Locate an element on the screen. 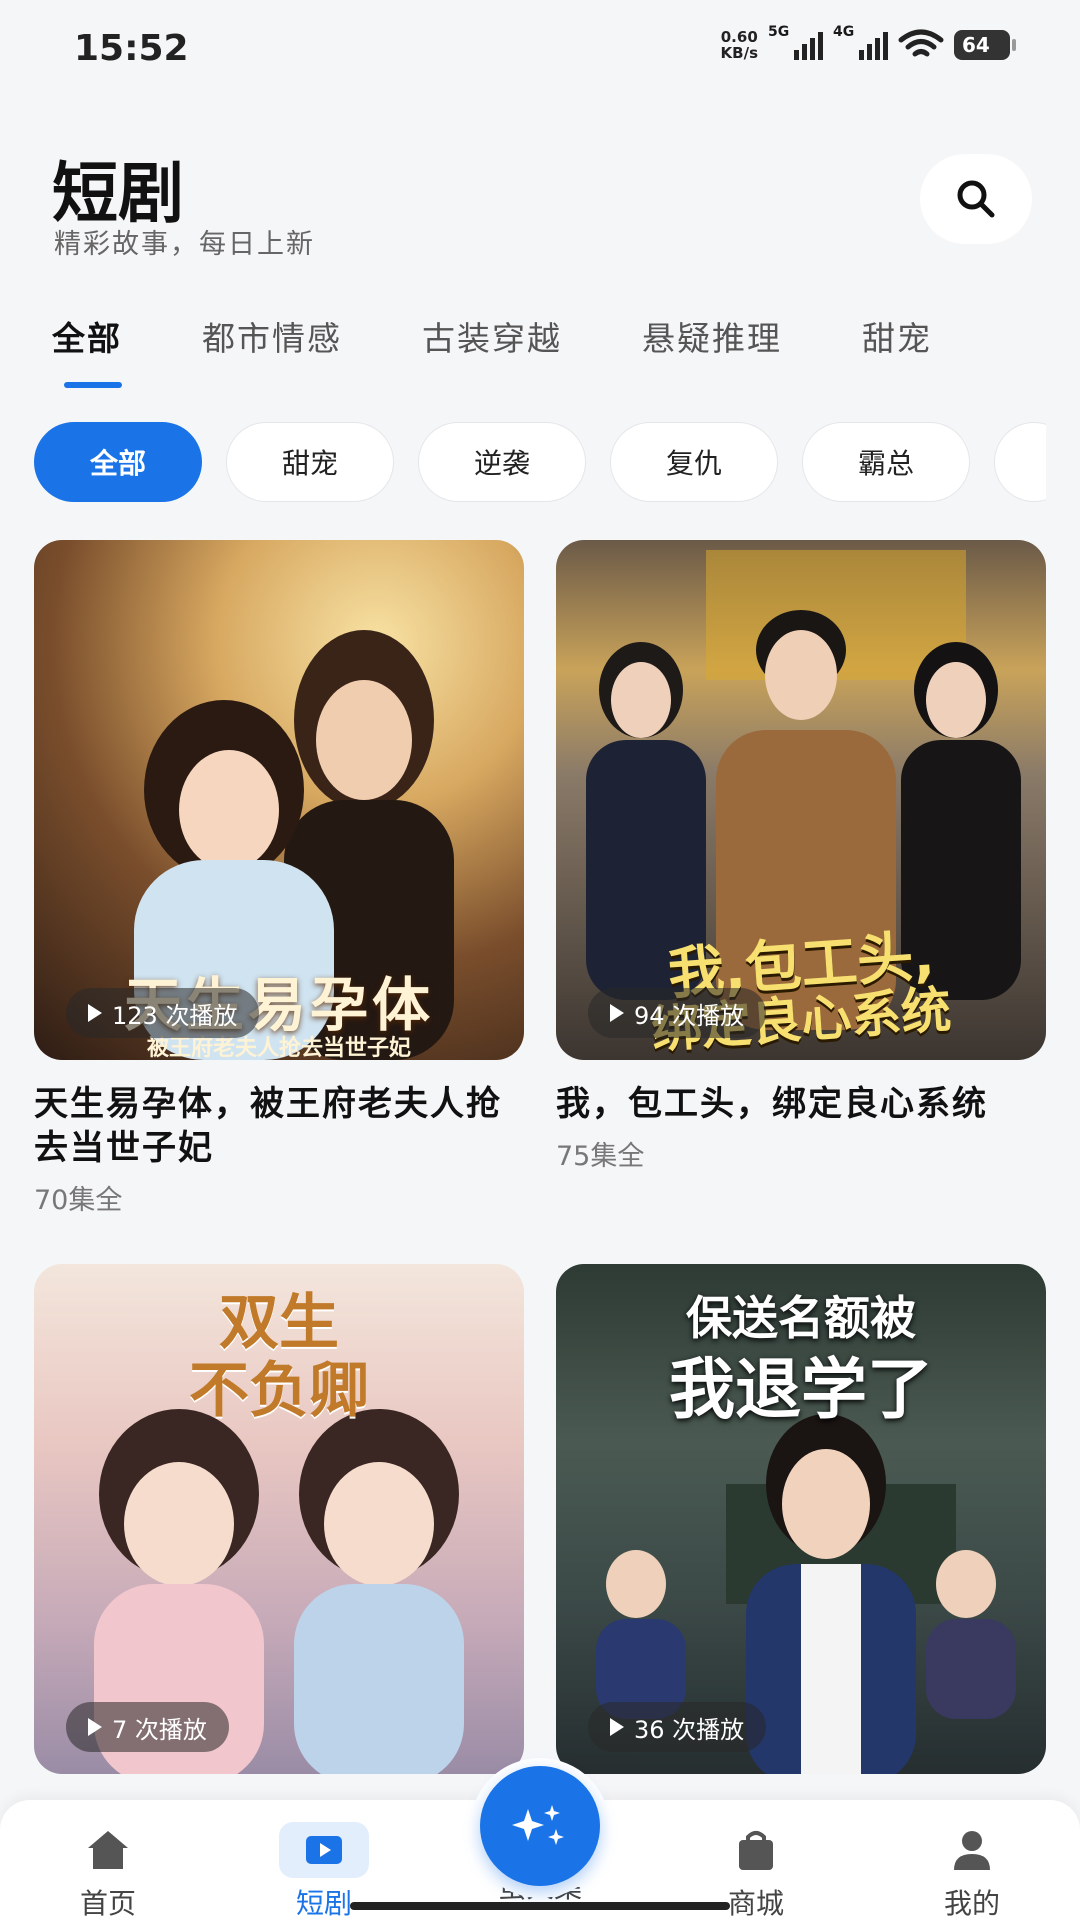 Image resolution: width=1080 pixels, height=1920 pixels. filter-chips: 全部 甜宠 逆袭 复仇 霸总 is located at coordinates (540, 462).